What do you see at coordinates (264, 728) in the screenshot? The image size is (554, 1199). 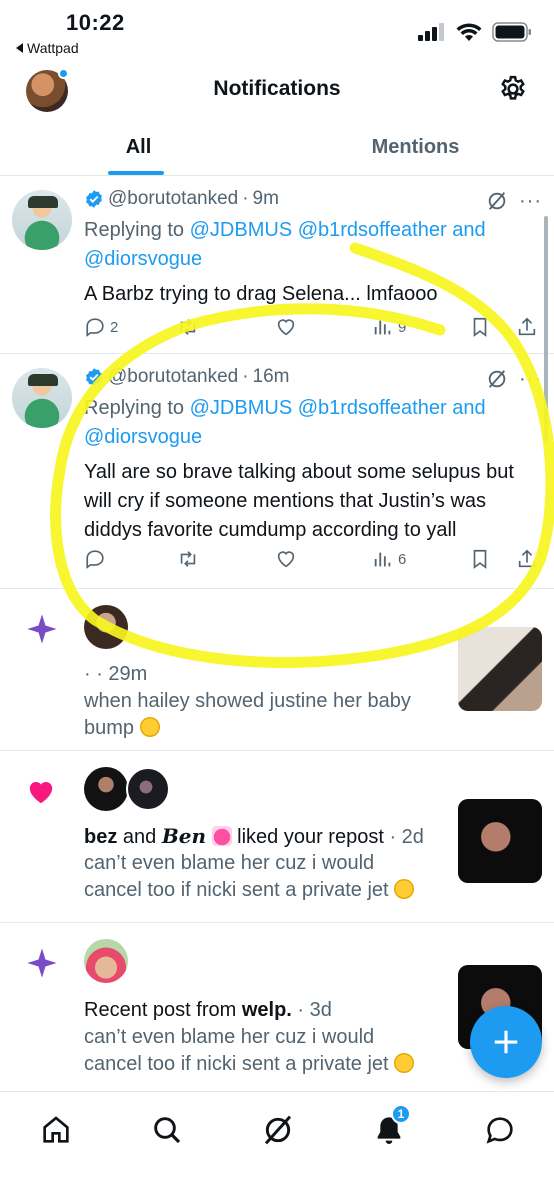 I see `notification-text-line: bump` at bounding box center [264, 728].